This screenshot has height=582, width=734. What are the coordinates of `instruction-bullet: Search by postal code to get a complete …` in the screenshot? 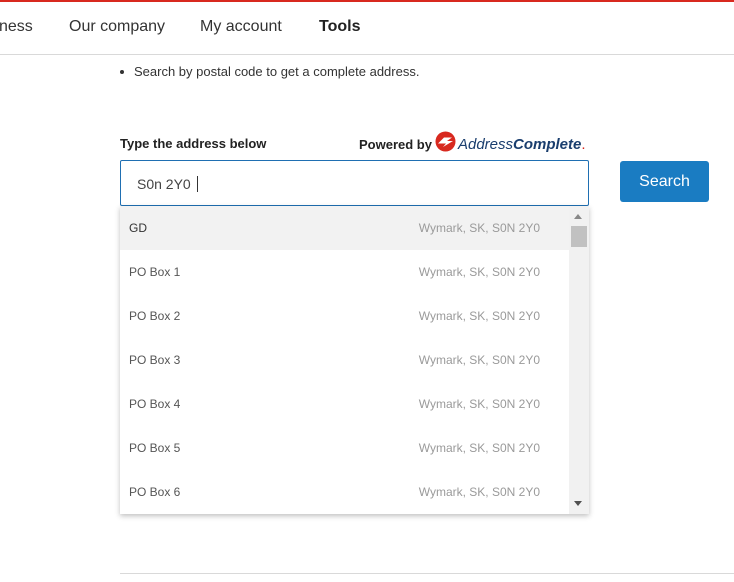 It's located at (269, 71).